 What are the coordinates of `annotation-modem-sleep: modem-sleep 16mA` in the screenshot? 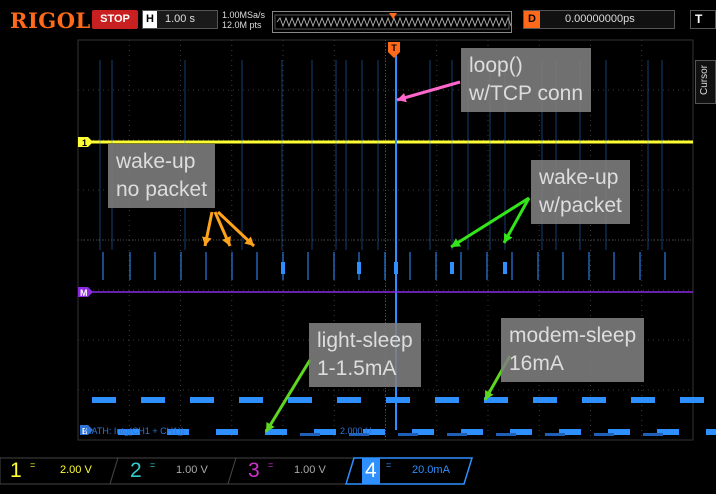 It's located at (573, 350).